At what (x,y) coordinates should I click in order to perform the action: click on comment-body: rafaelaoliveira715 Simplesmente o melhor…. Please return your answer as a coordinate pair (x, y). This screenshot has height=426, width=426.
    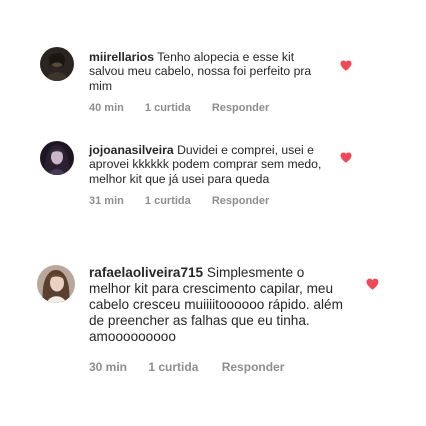
    Looking at the image, I should click on (219, 305).